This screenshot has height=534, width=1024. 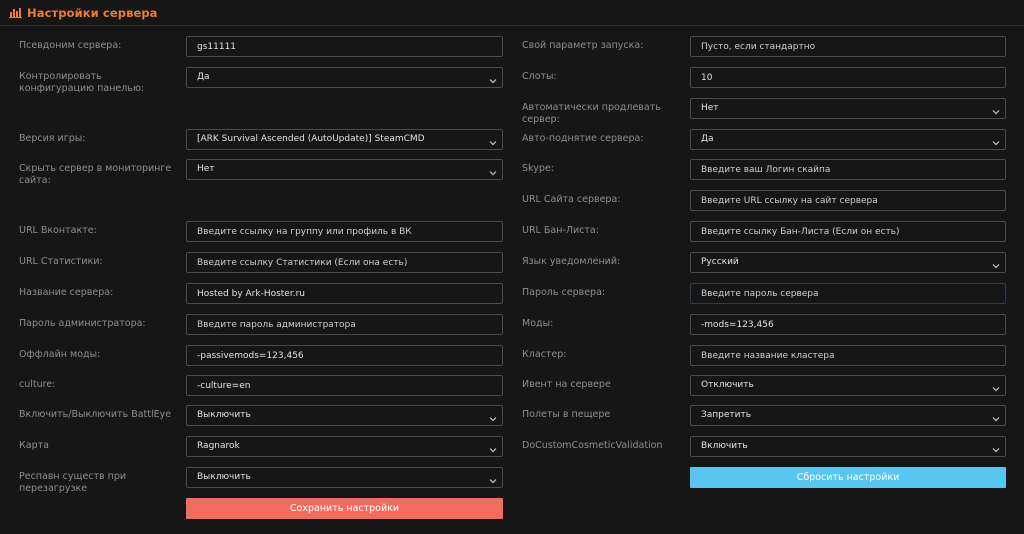 What do you see at coordinates (848, 108) in the screenshot?
I see `right-select-2: Нет` at bounding box center [848, 108].